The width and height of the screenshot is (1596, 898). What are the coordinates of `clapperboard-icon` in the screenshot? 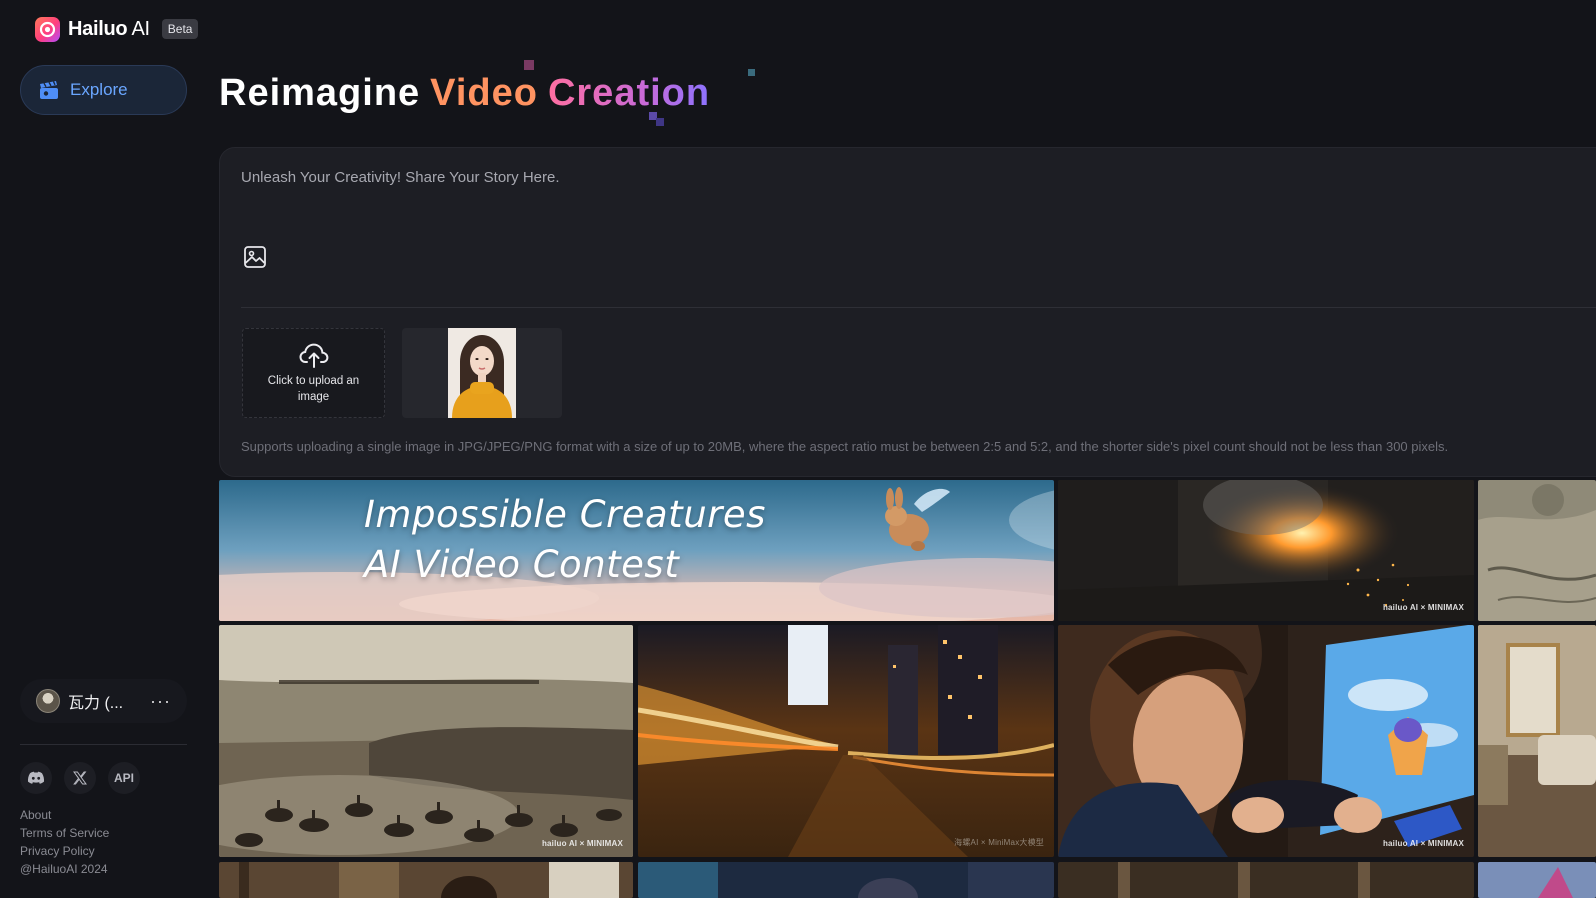 It's located at (49, 90).